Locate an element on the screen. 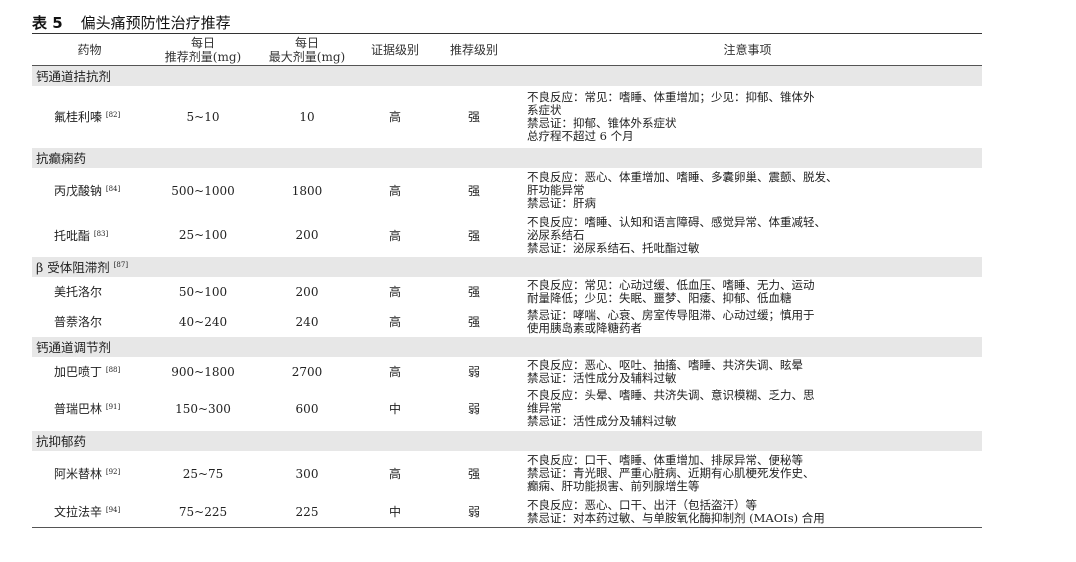  category-row: β 受体阻滞剂 [87] is located at coordinates (507, 266).